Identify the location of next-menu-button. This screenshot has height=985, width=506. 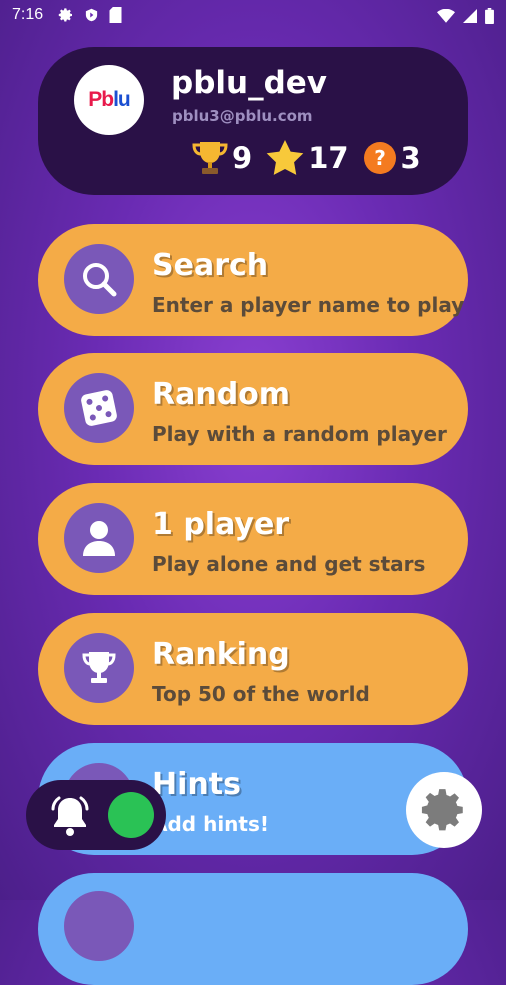
(253, 929).